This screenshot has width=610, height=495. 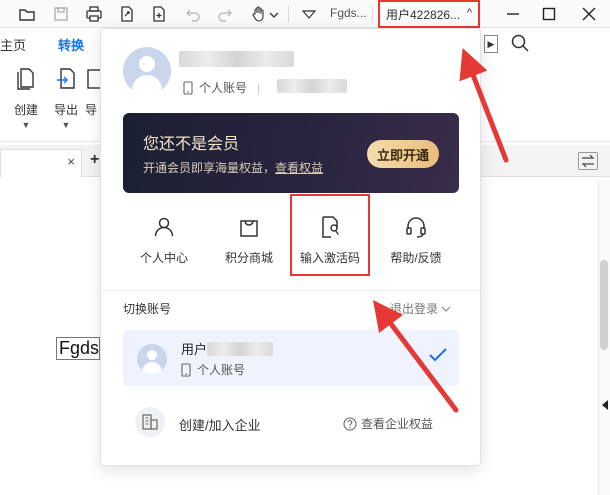 I want to click on ribbon-expand-button: ▶, so click(x=491, y=44).